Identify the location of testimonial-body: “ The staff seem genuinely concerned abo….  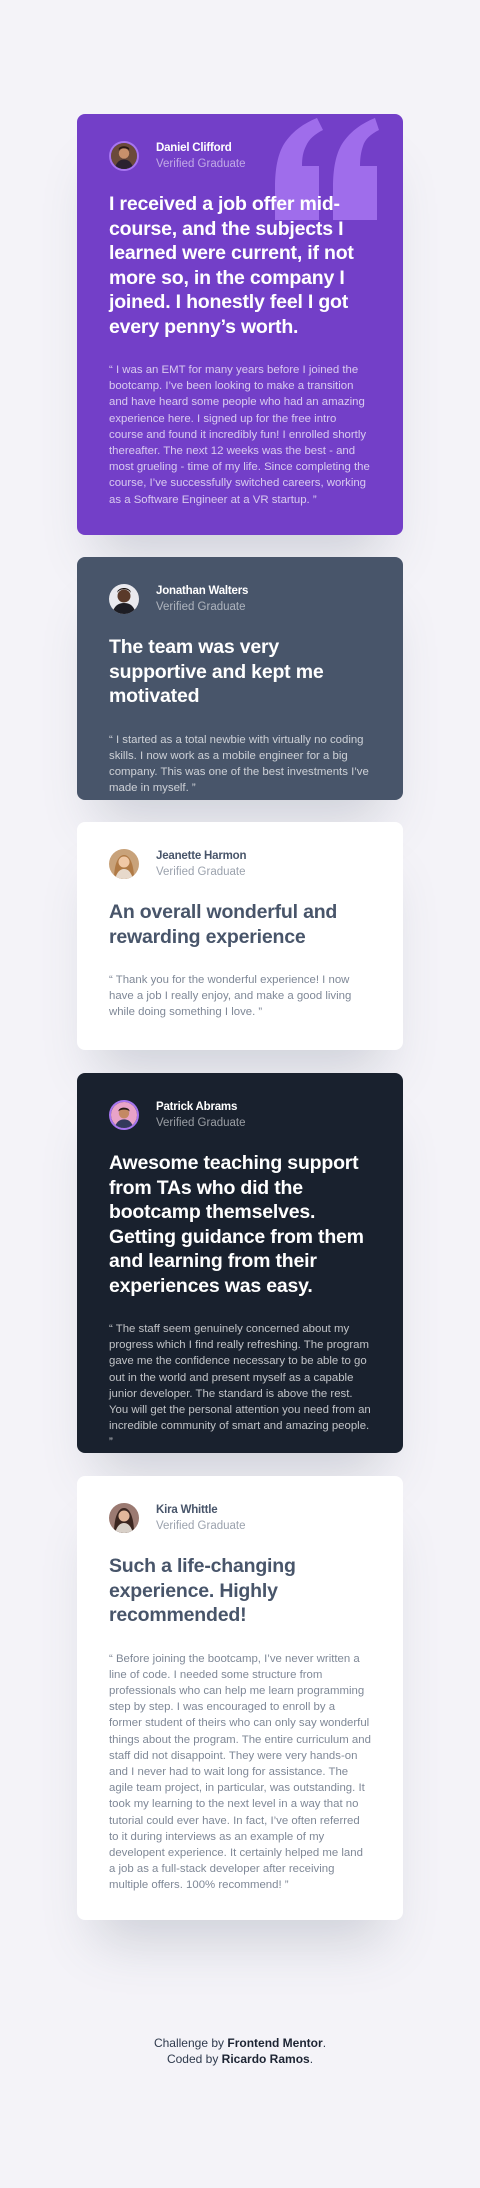
(240, 1386).